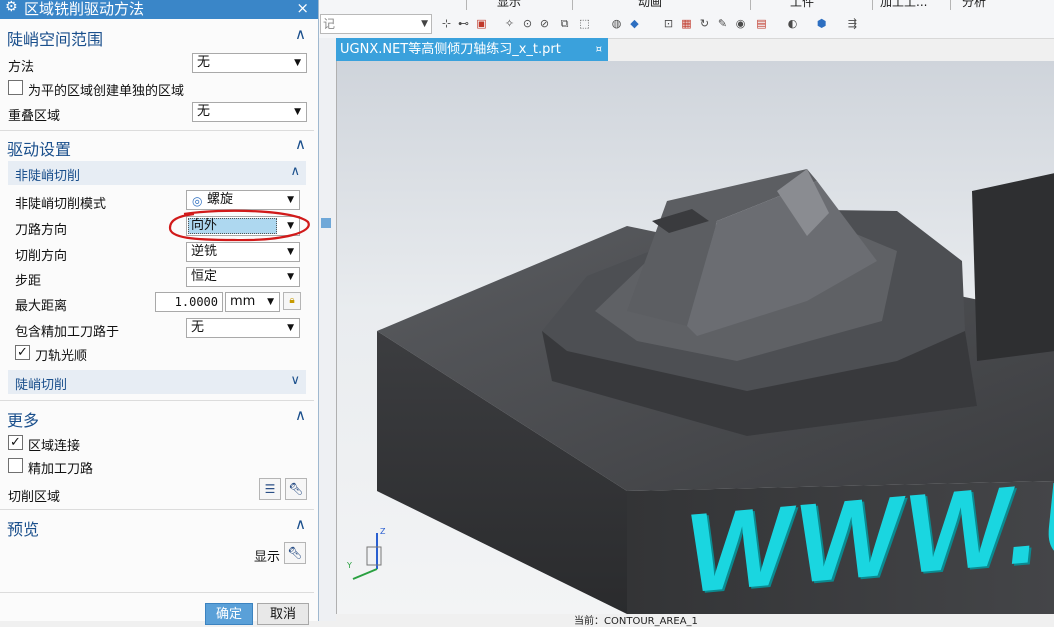 Image resolution: width=1054 pixels, height=627 pixels. I want to click on resource-bar, so click(327, 329).